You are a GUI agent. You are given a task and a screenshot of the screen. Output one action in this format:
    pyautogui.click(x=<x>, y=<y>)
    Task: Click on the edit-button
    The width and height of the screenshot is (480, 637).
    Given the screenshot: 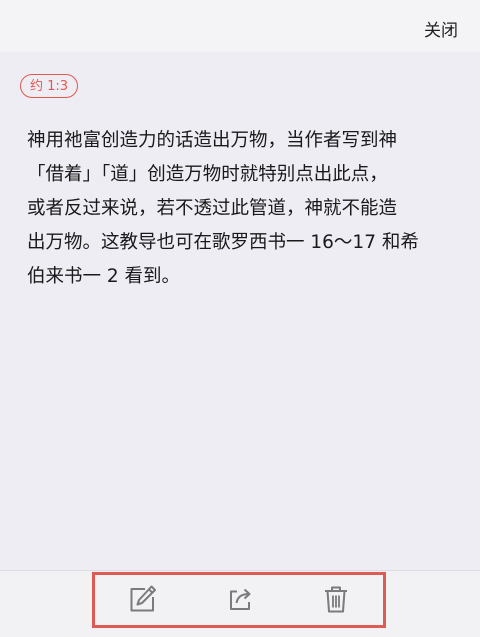 What is the action you would take?
    pyautogui.click(x=142, y=599)
    